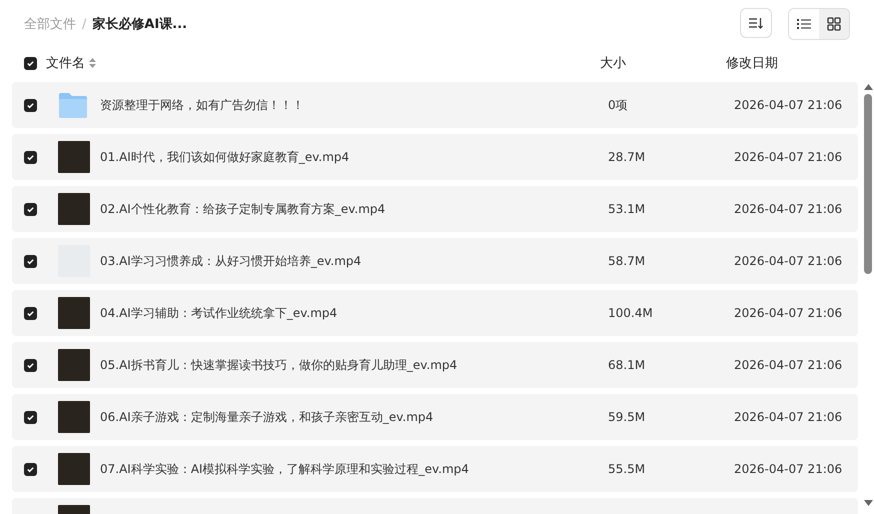  What do you see at coordinates (435, 313) in the screenshot?
I see `file-row: 04.AI学习辅助：考试作业统统拿下_ev.mp4 100.4M 2026-04-07 21:06` at bounding box center [435, 313].